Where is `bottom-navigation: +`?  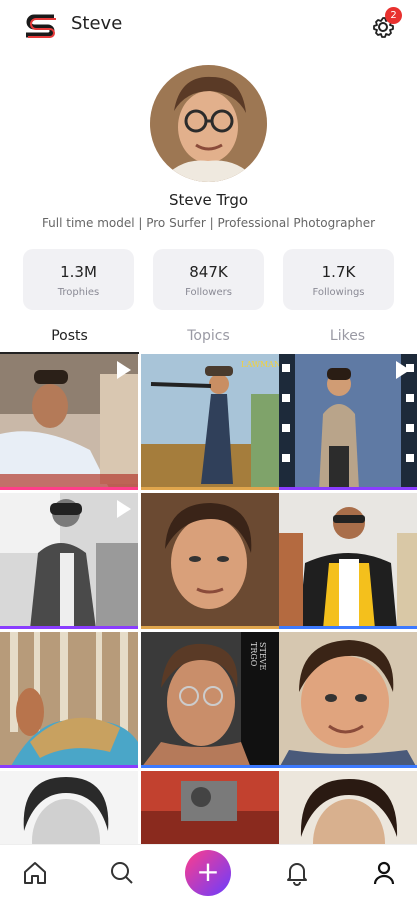
bottom-navigation: + is located at coordinates (208, 872).